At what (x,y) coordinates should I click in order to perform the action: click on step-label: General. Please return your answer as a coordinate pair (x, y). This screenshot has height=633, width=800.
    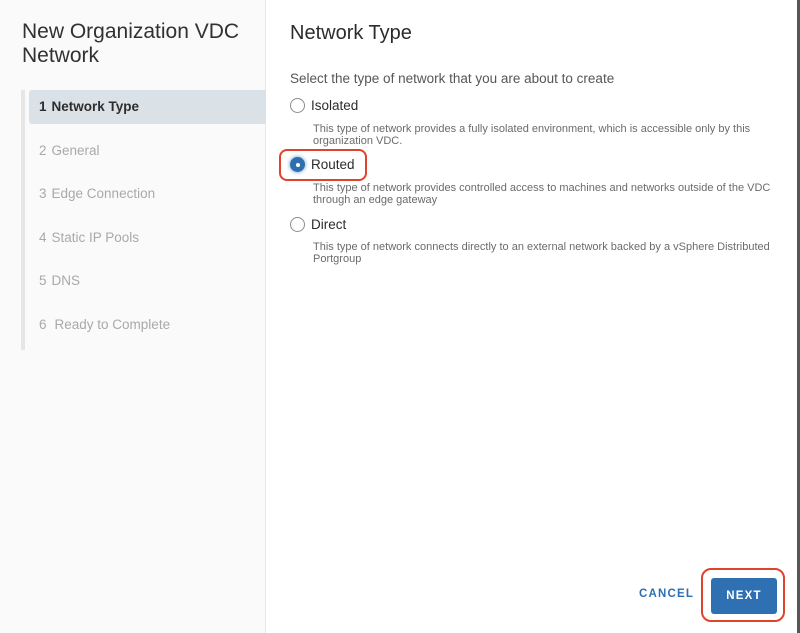
    Looking at the image, I should click on (75, 150).